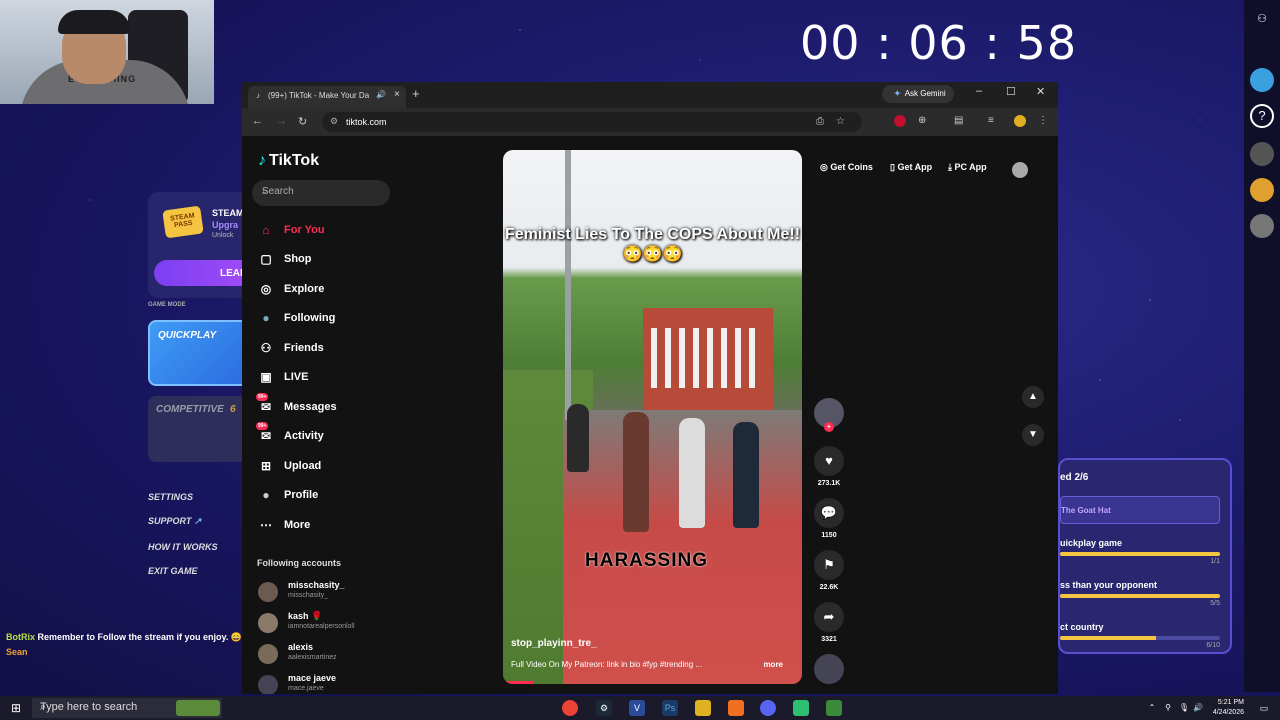 Image resolution: width=1280 pixels, height=720 pixels. What do you see at coordinates (518, 682) in the screenshot?
I see `video-progress-bar` at bounding box center [518, 682].